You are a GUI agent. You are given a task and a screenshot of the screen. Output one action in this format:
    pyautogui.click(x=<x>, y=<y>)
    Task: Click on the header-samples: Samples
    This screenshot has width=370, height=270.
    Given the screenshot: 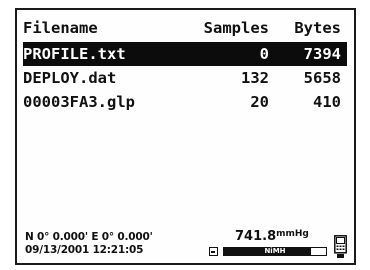 What is the action you would take?
    pyautogui.click(x=236, y=28)
    